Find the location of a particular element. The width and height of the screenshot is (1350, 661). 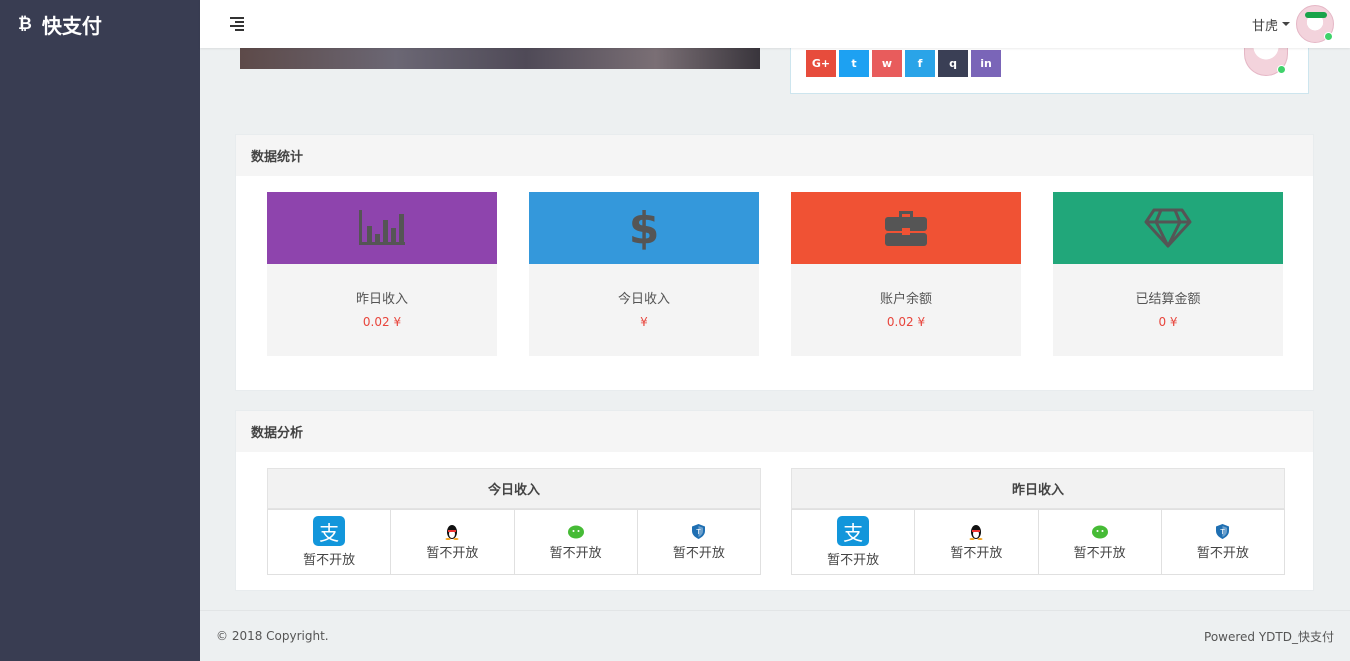

facebook-button: f is located at coordinates (920, 63).